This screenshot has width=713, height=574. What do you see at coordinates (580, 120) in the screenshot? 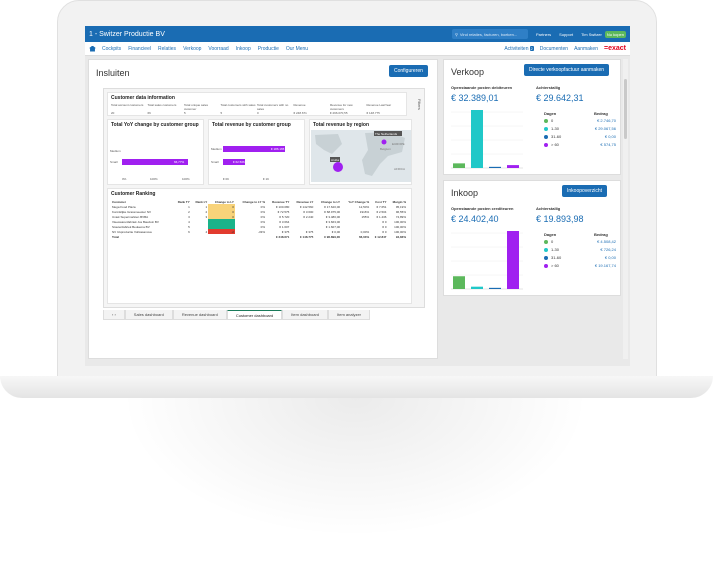
I see `legend-row: 0 € 2.746,70` at bounding box center [580, 120].